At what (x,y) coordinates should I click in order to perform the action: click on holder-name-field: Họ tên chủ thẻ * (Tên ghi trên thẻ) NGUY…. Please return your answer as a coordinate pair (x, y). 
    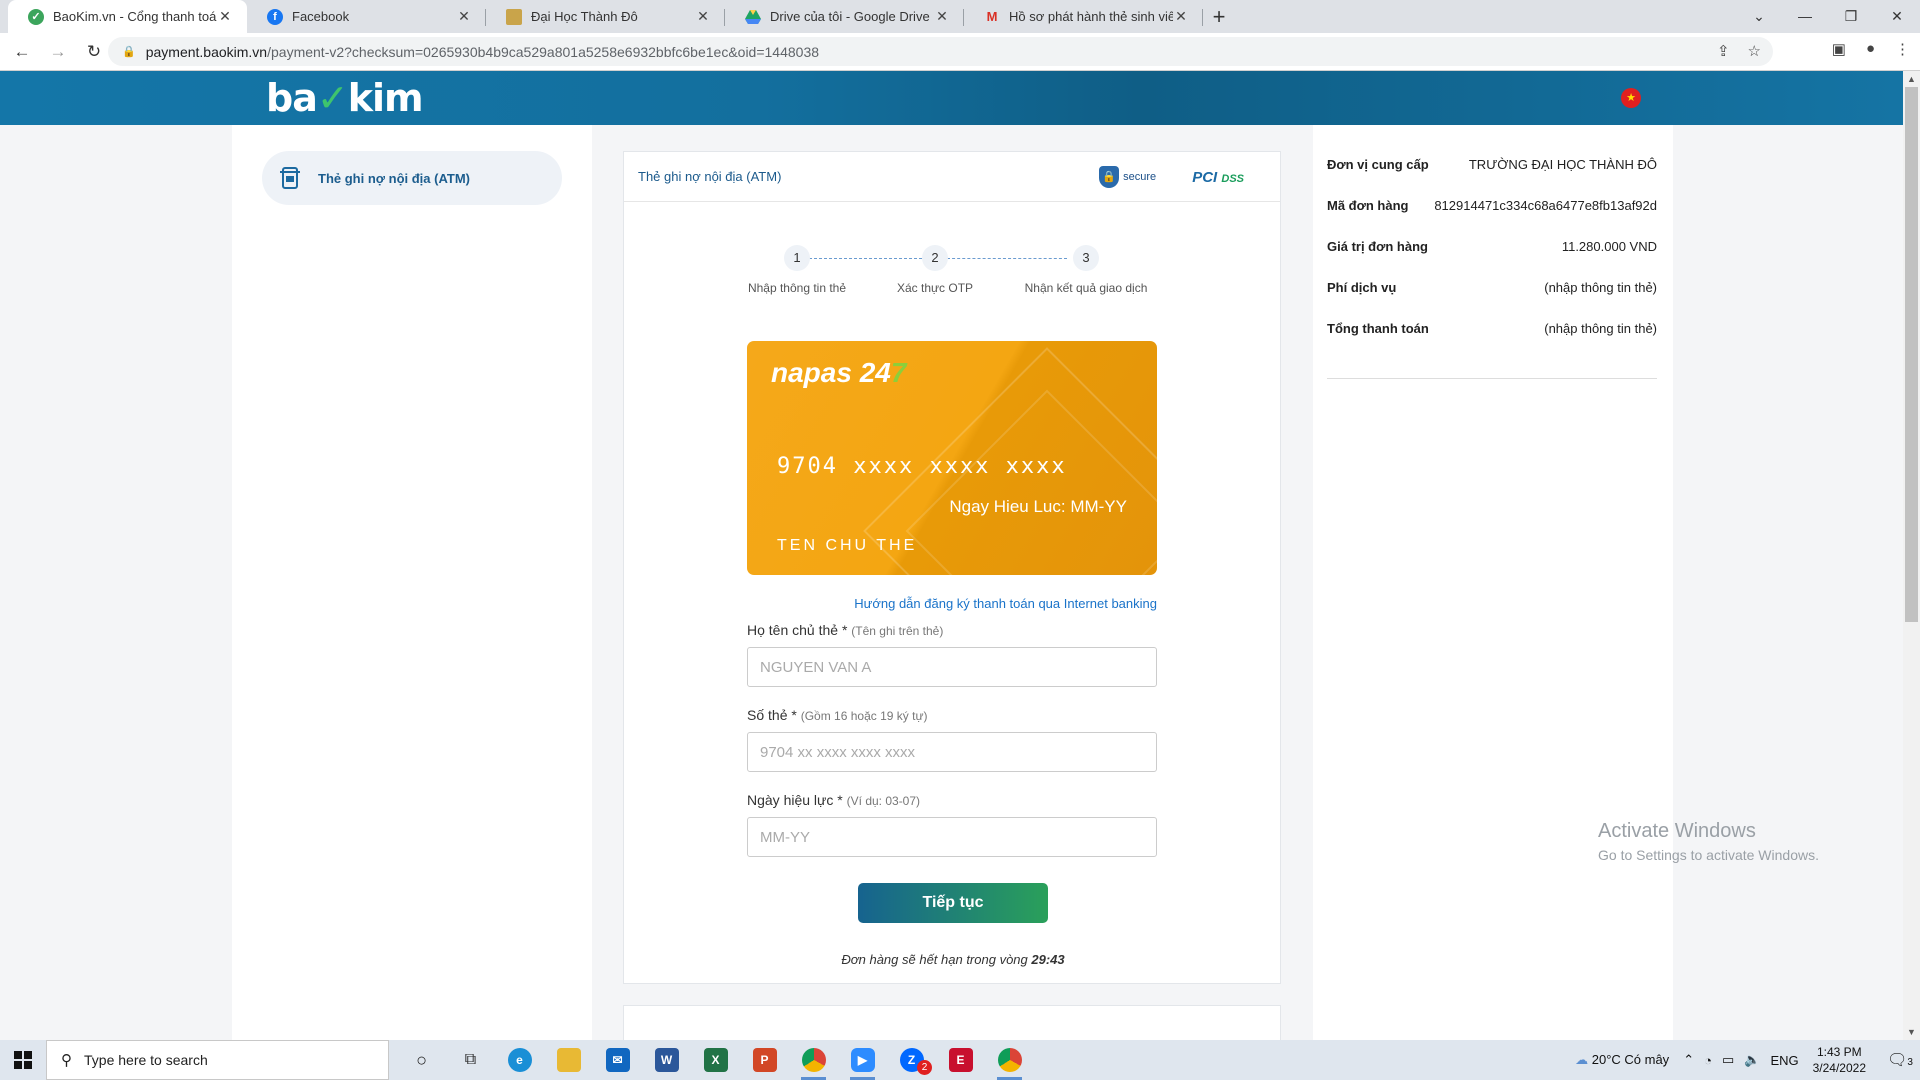
    Looking at the image, I should click on (952, 654).